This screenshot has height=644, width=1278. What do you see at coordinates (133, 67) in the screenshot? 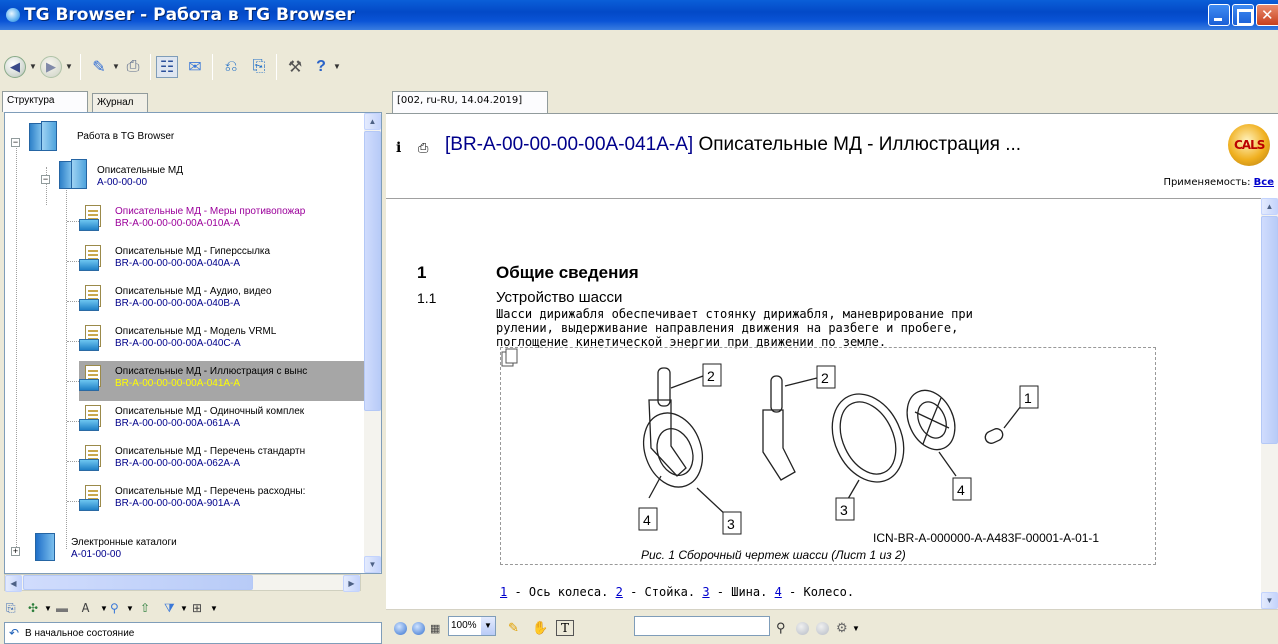
I see `print-icon: ⎙` at bounding box center [133, 67].